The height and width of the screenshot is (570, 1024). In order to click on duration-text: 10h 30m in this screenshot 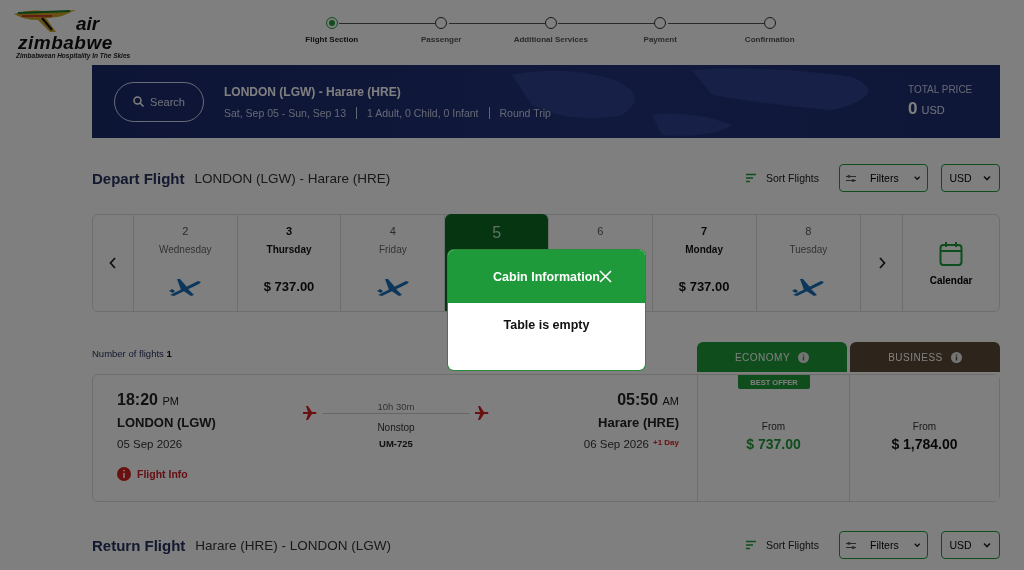, I will do `click(396, 406)`.